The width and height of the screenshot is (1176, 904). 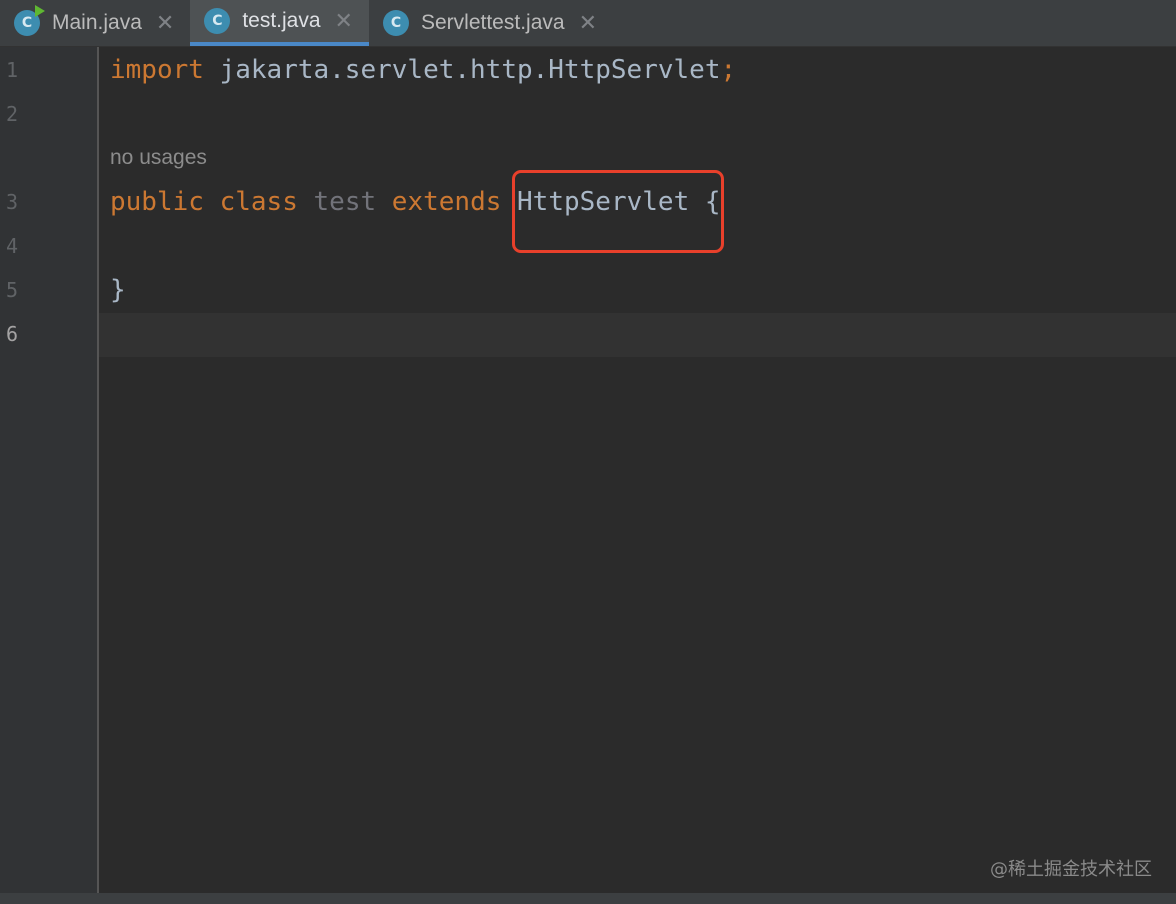 I want to click on keyword-import: import, so click(x=157, y=70).